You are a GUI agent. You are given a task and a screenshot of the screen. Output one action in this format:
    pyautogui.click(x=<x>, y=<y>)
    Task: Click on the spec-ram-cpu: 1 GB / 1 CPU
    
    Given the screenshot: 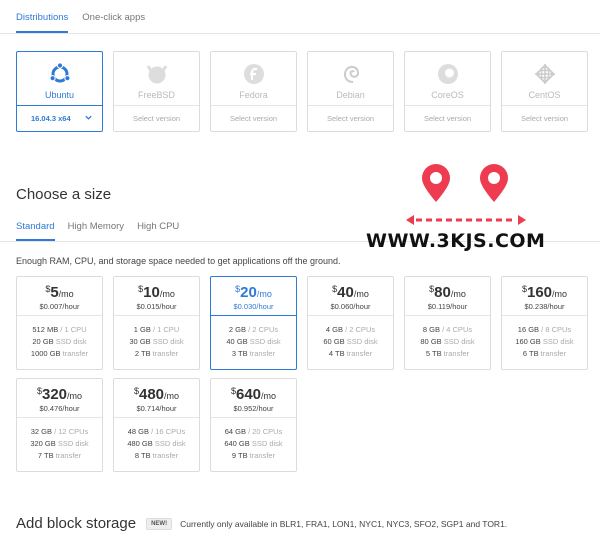 What is the action you would take?
    pyautogui.click(x=156, y=329)
    